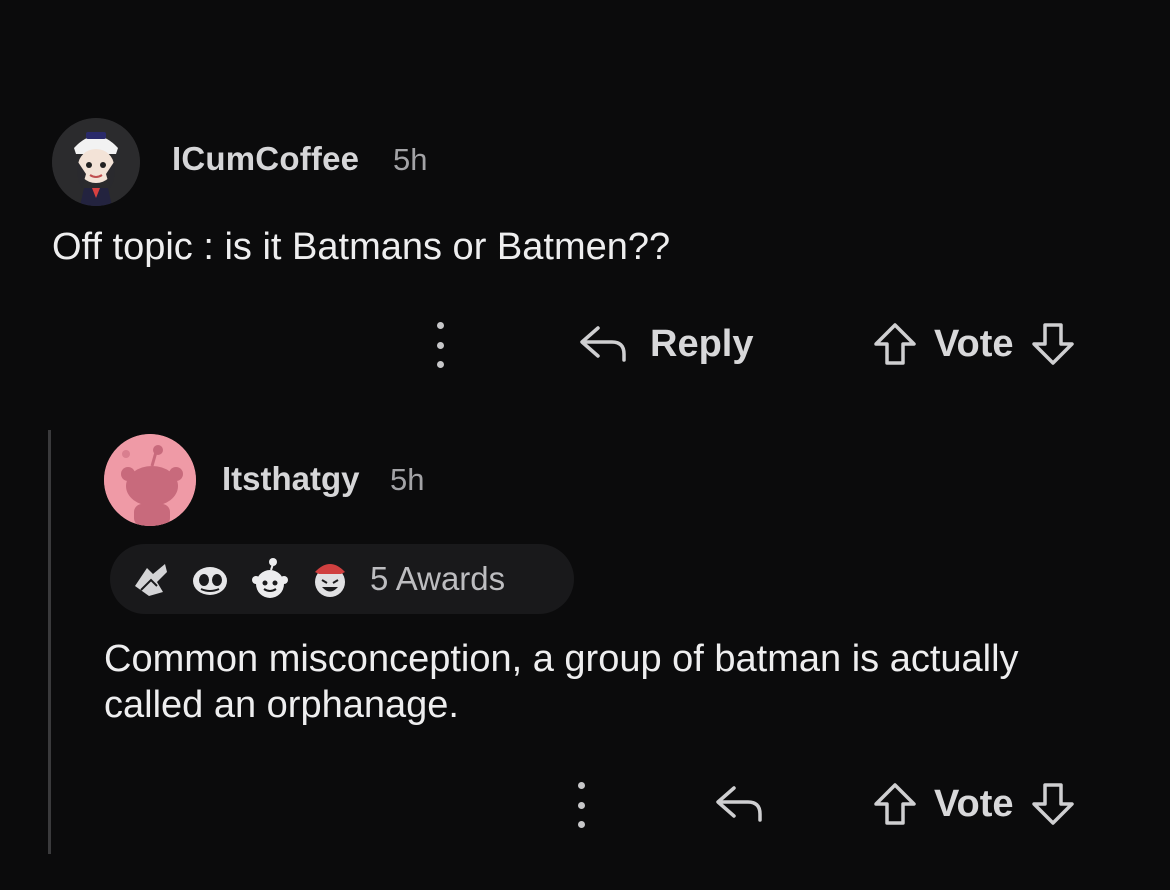 The image size is (1170, 890). I want to click on comment-username: Itsthatgy, so click(291, 479).